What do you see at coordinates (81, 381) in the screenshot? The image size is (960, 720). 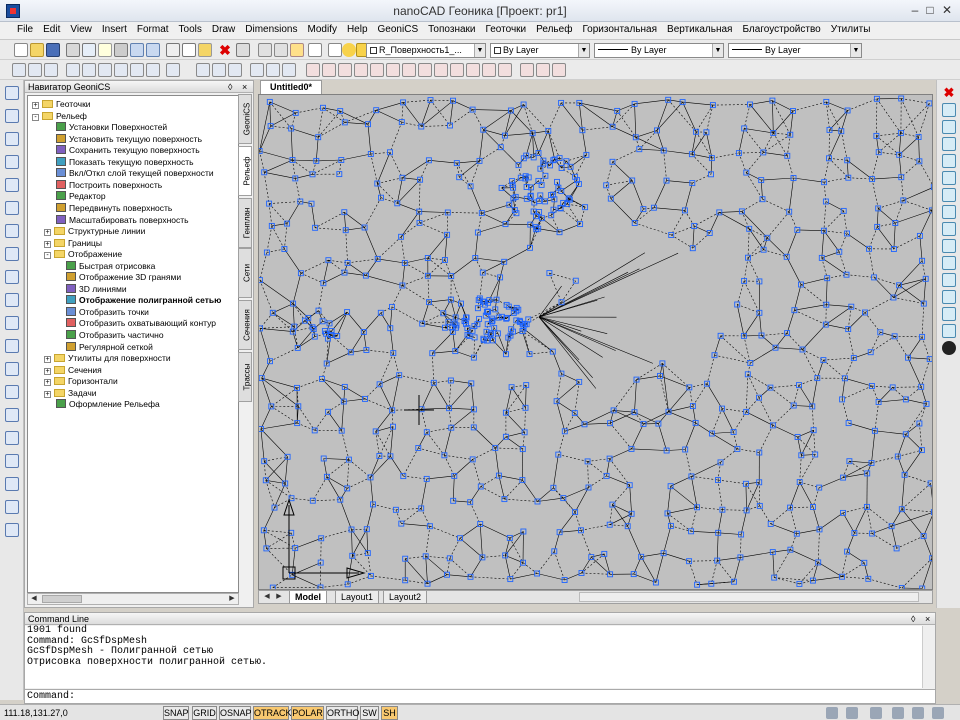 I see `tree-folder: + Горизонтали` at bounding box center [81, 381].